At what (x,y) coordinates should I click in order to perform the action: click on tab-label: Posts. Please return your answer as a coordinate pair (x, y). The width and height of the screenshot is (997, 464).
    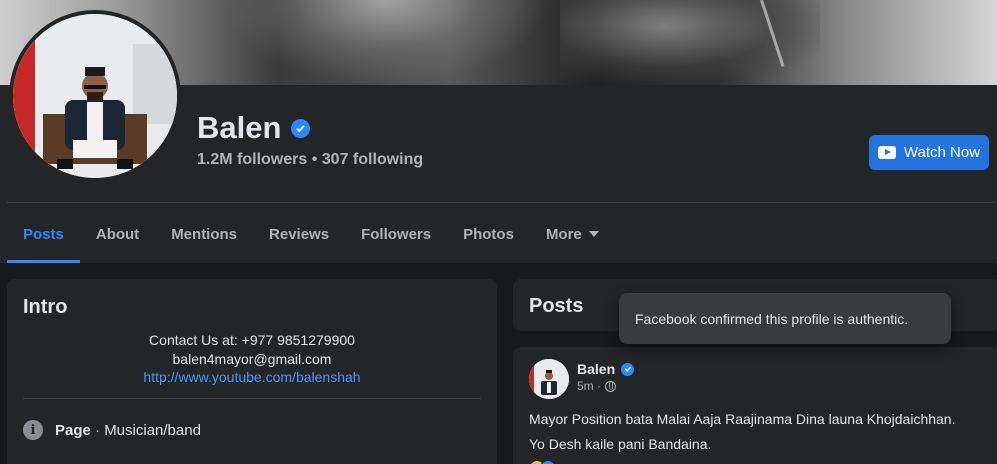
    Looking at the image, I should click on (43, 234).